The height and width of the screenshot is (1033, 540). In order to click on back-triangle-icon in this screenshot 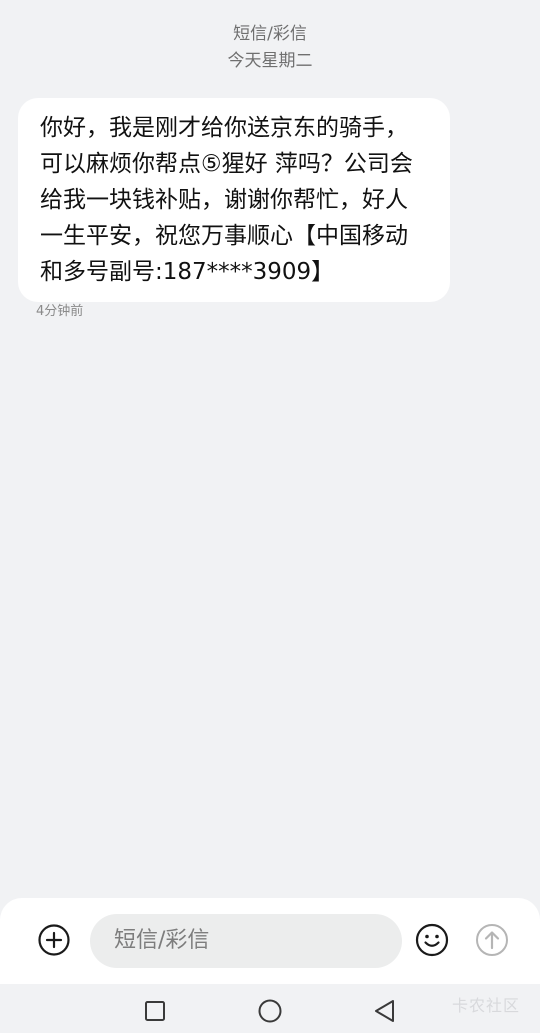, I will do `click(384, 1011)`.